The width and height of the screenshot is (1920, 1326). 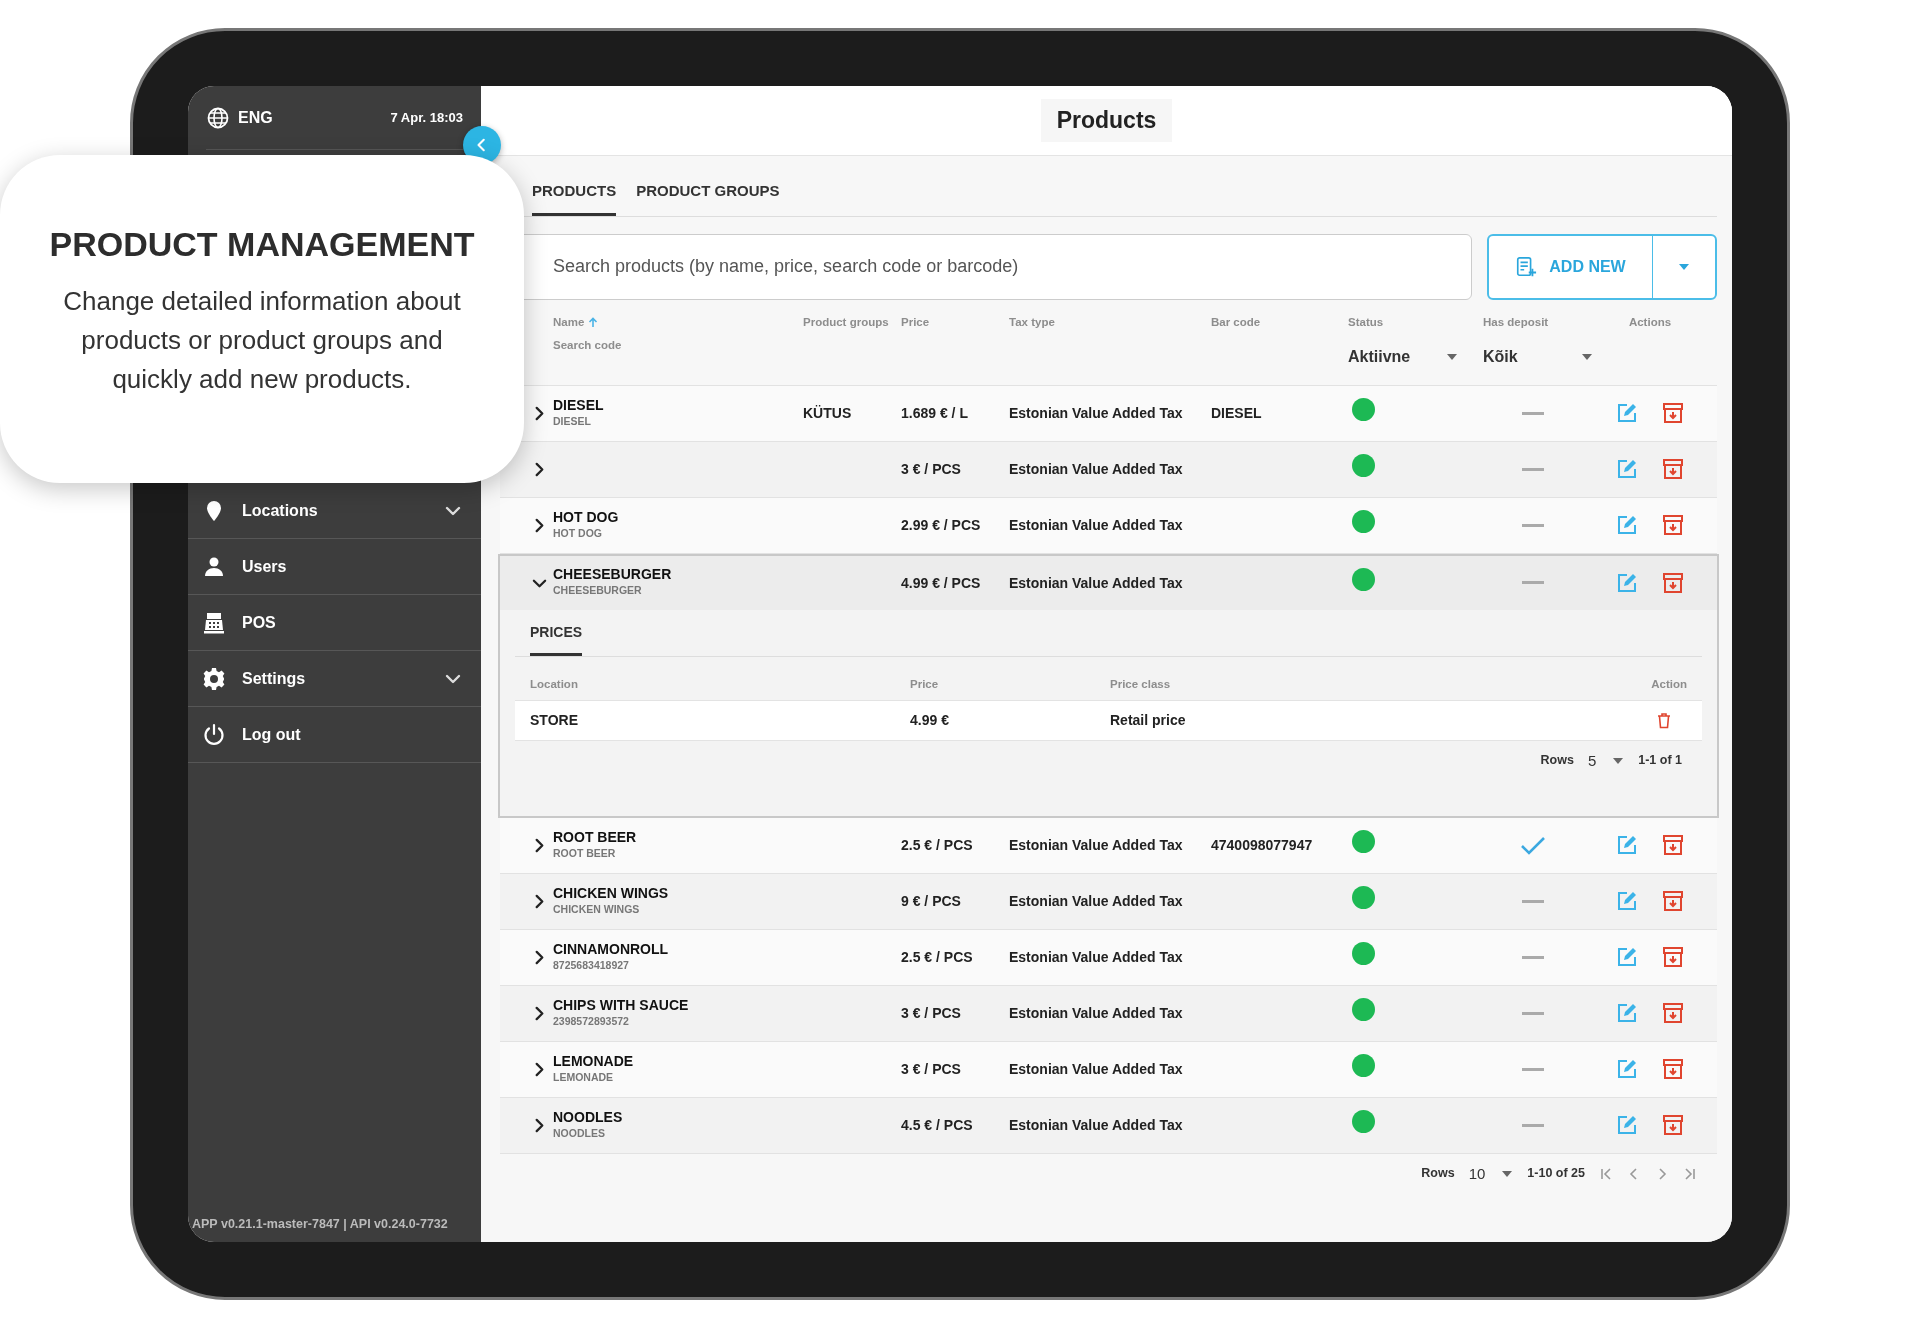 What do you see at coordinates (597, 909) in the screenshot?
I see `search-code: CHICKEN WINGS` at bounding box center [597, 909].